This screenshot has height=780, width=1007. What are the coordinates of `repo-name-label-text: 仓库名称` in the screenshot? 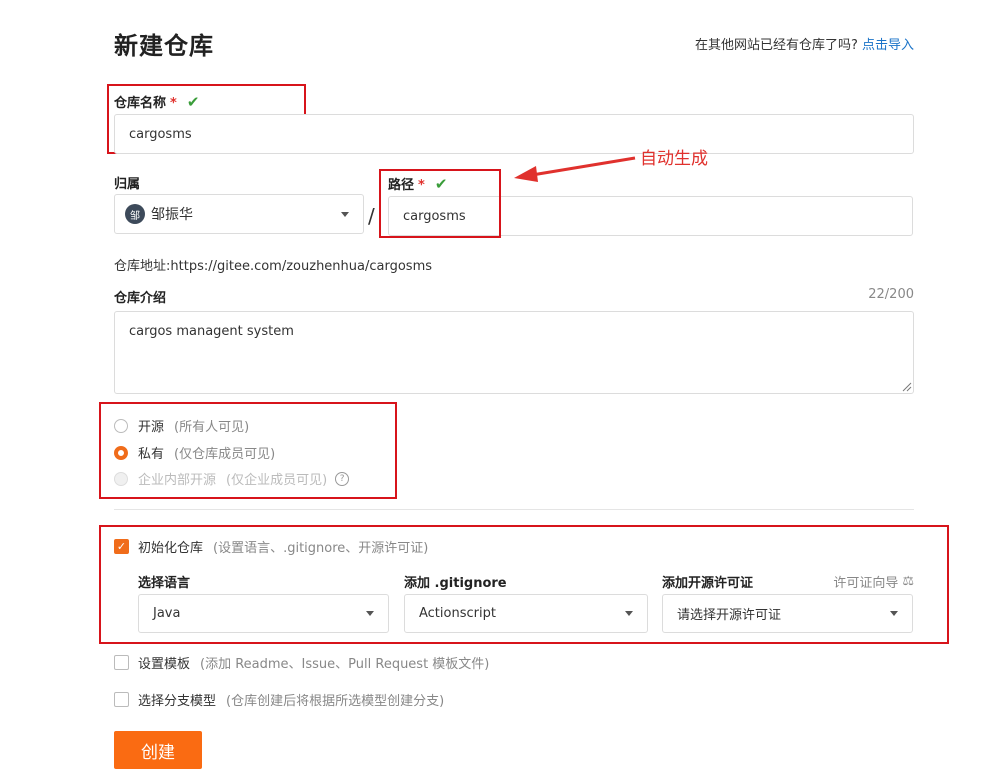 It's located at (140, 103).